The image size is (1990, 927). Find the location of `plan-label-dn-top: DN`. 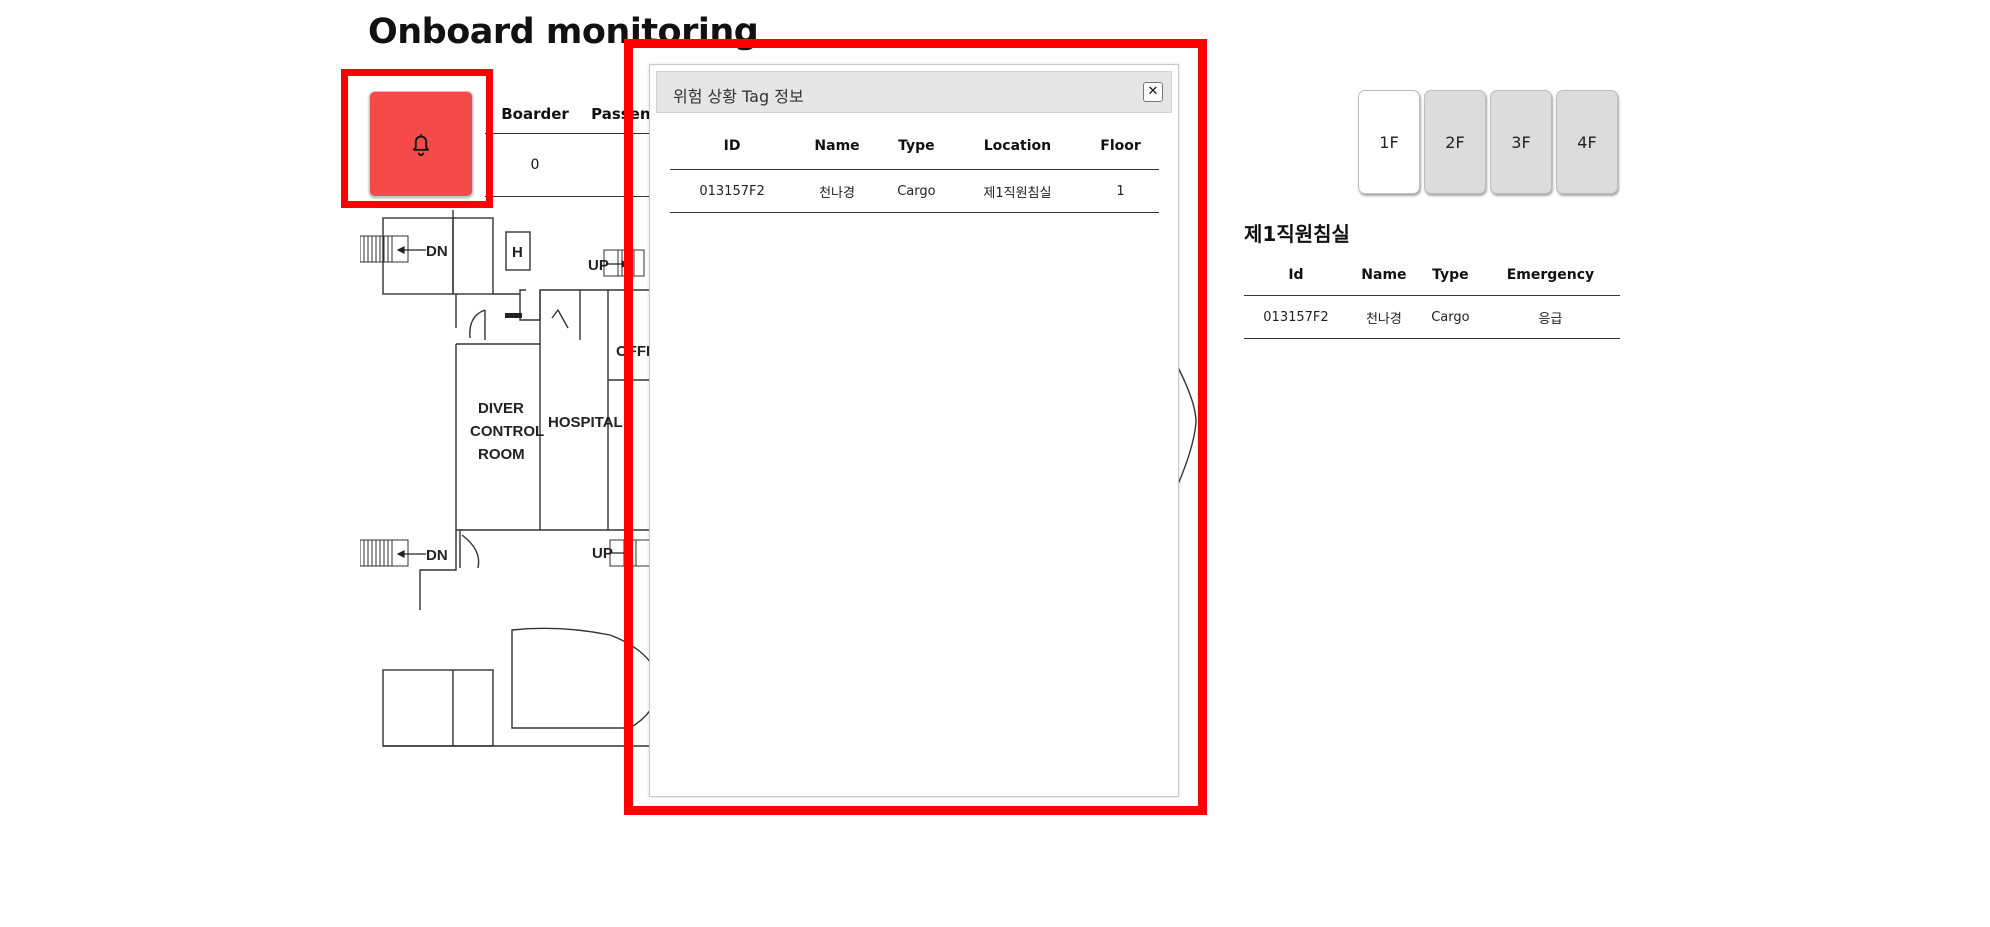

plan-label-dn-top: DN is located at coordinates (437, 251).